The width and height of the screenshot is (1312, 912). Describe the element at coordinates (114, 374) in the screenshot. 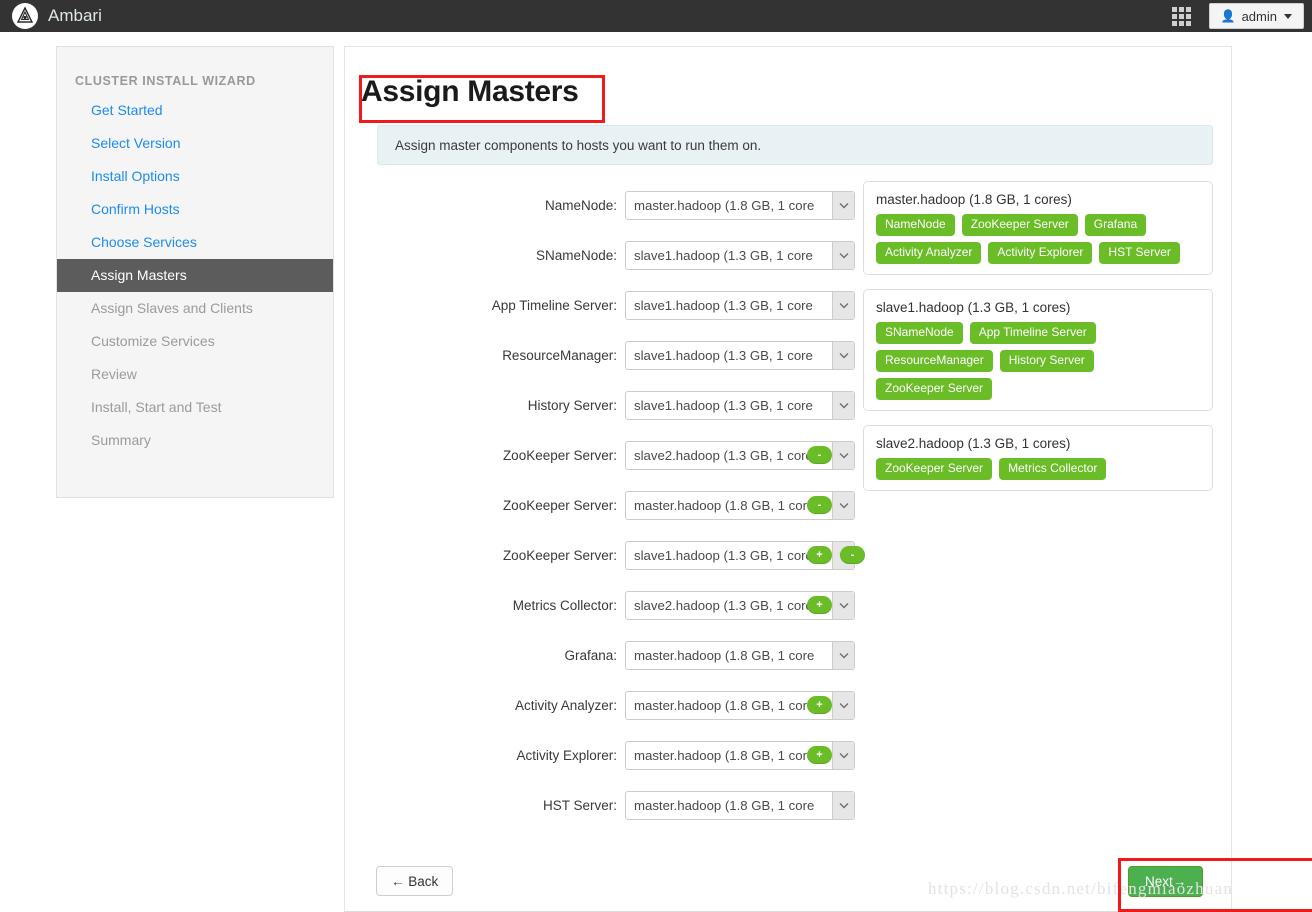

I see `sidebar-item-review: Review` at that location.